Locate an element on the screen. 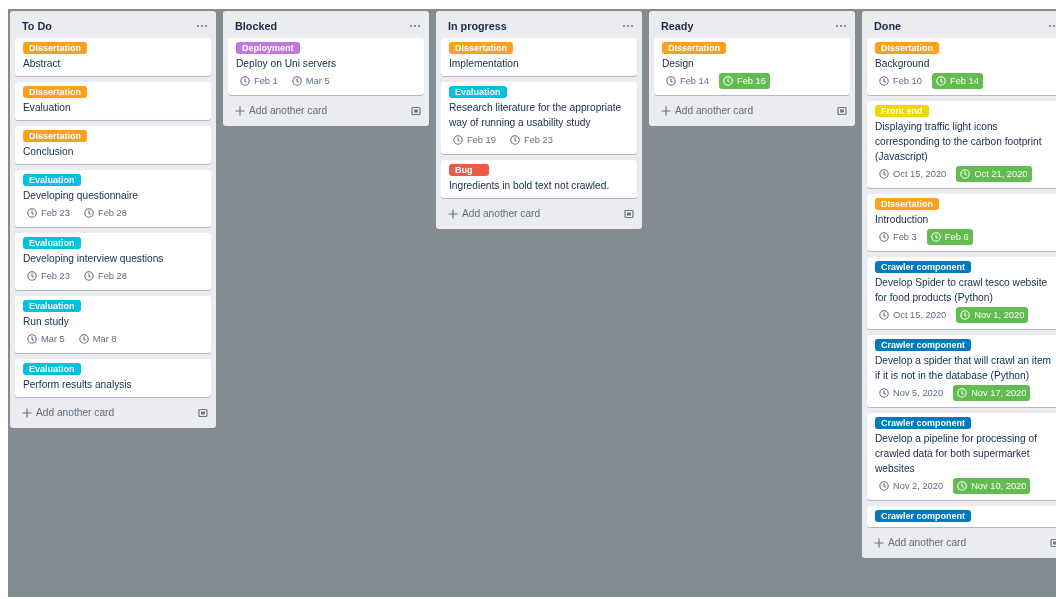  card: Crawler component Develop a pipeline for processing of crawled data for both supermarket websites Nov 2, 2020 Nov 10, 2020 is located at coordinates (961, 456).